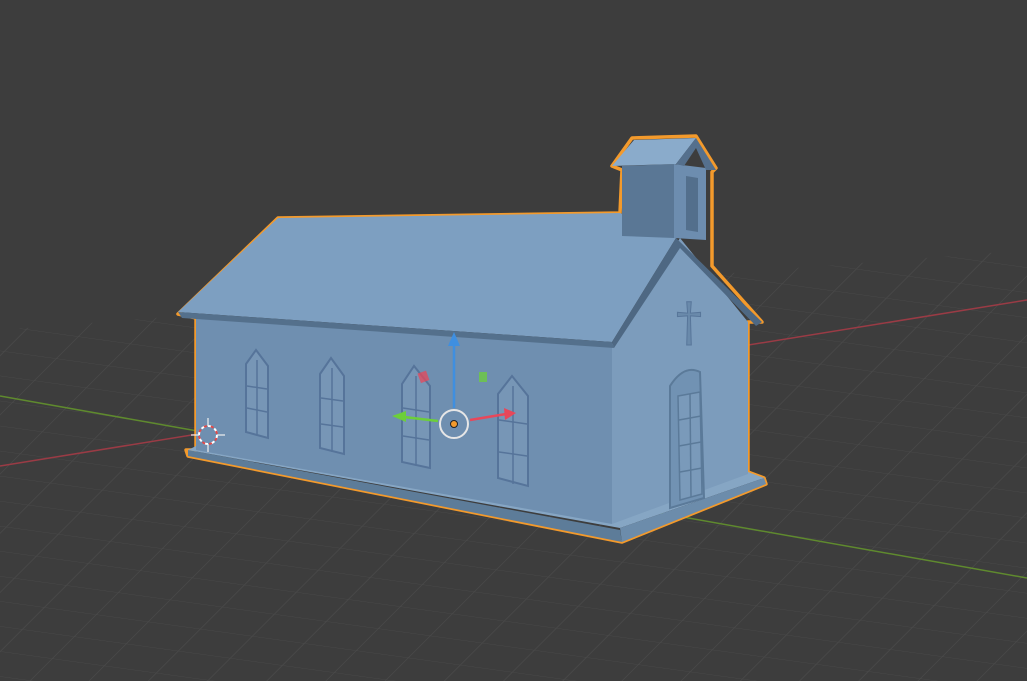 The width and height of the screenshot is (1027, 681). Describe the element at coordinates (454, 424) in the screenshot. I see `object-origin` at that location.